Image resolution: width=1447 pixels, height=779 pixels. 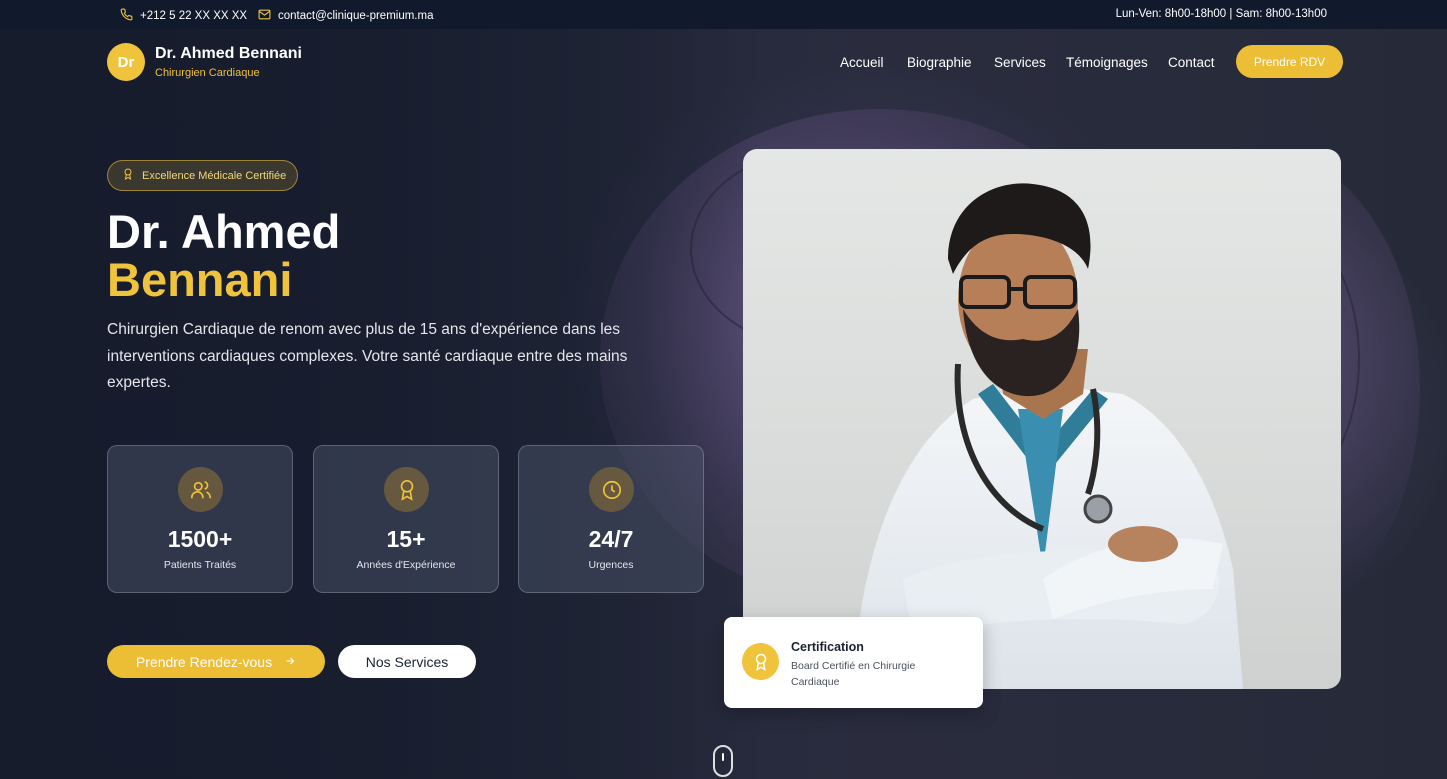 I want to click on arrow-right-icon, so click(x=290, y=662).